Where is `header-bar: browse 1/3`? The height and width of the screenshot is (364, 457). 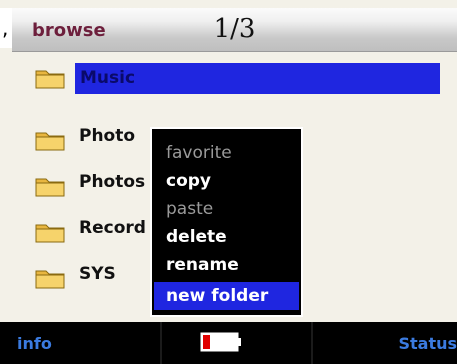 header-bar: browse 1/3 is located at coordinates (234, 30).